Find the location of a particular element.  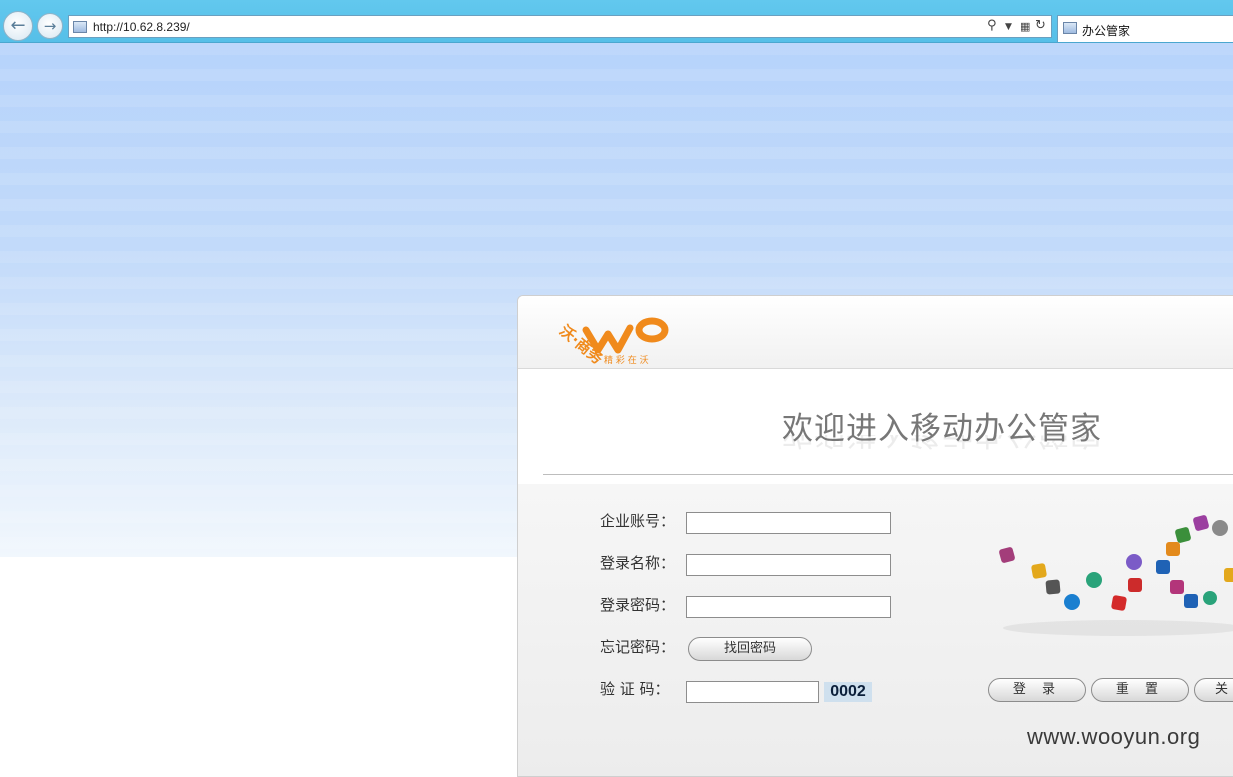

password-label: 登录密码： is located at coordinates (638, 605).